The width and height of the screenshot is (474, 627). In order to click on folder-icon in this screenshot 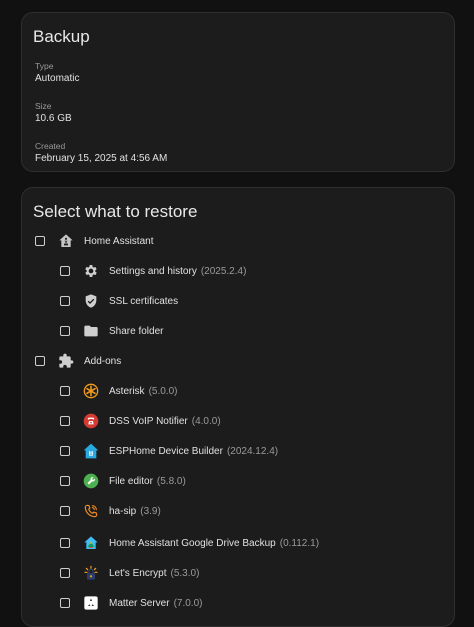, I will do `click(91, 331)`.